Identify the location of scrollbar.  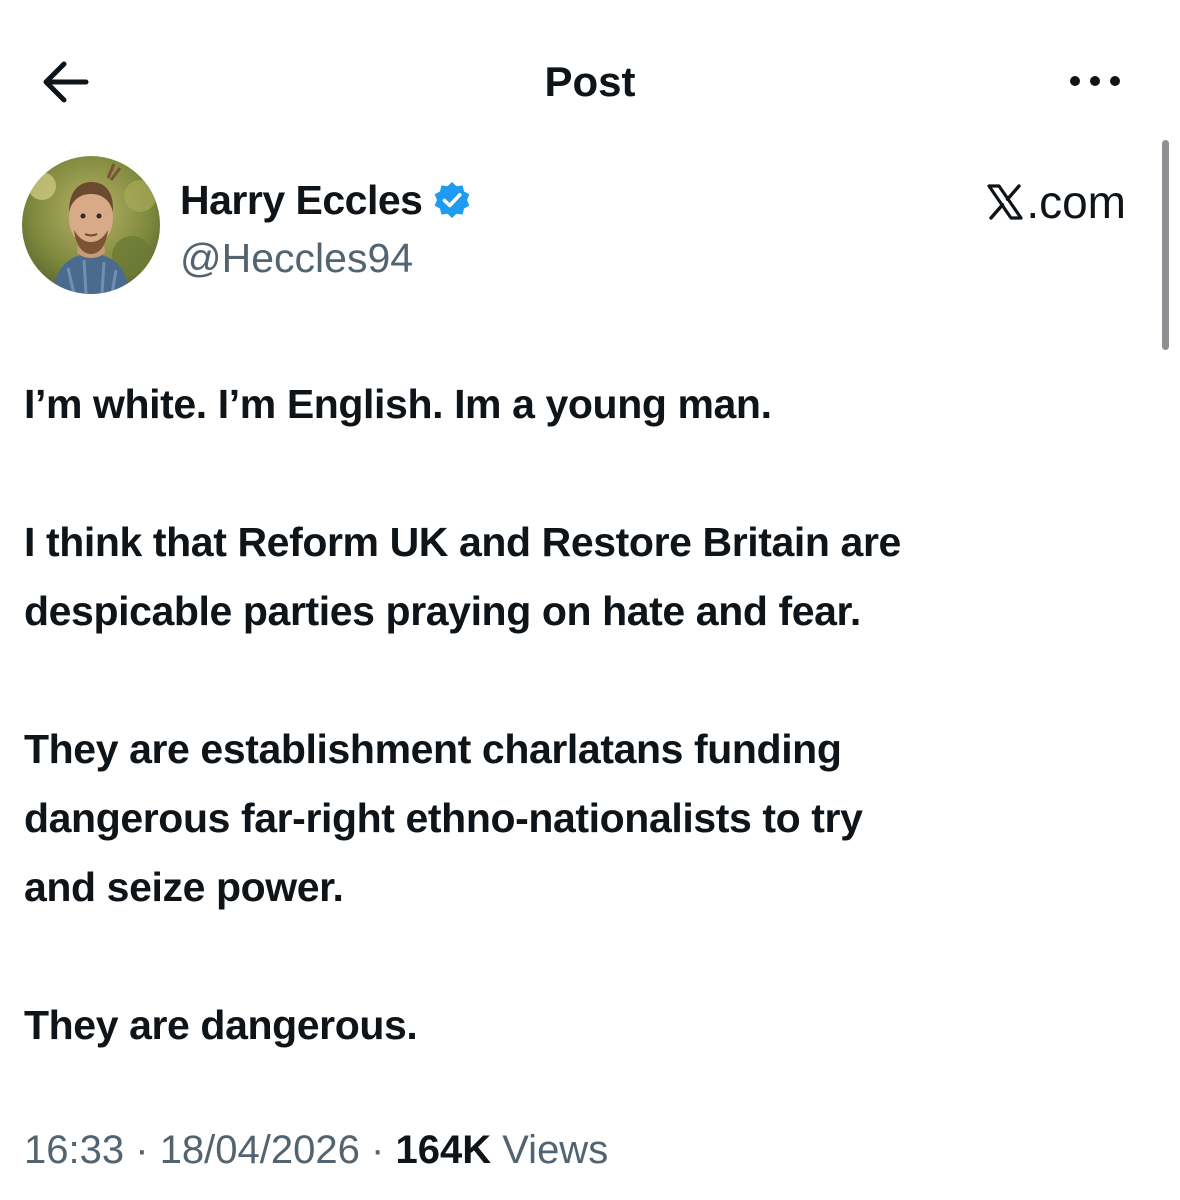
(1165, 245).